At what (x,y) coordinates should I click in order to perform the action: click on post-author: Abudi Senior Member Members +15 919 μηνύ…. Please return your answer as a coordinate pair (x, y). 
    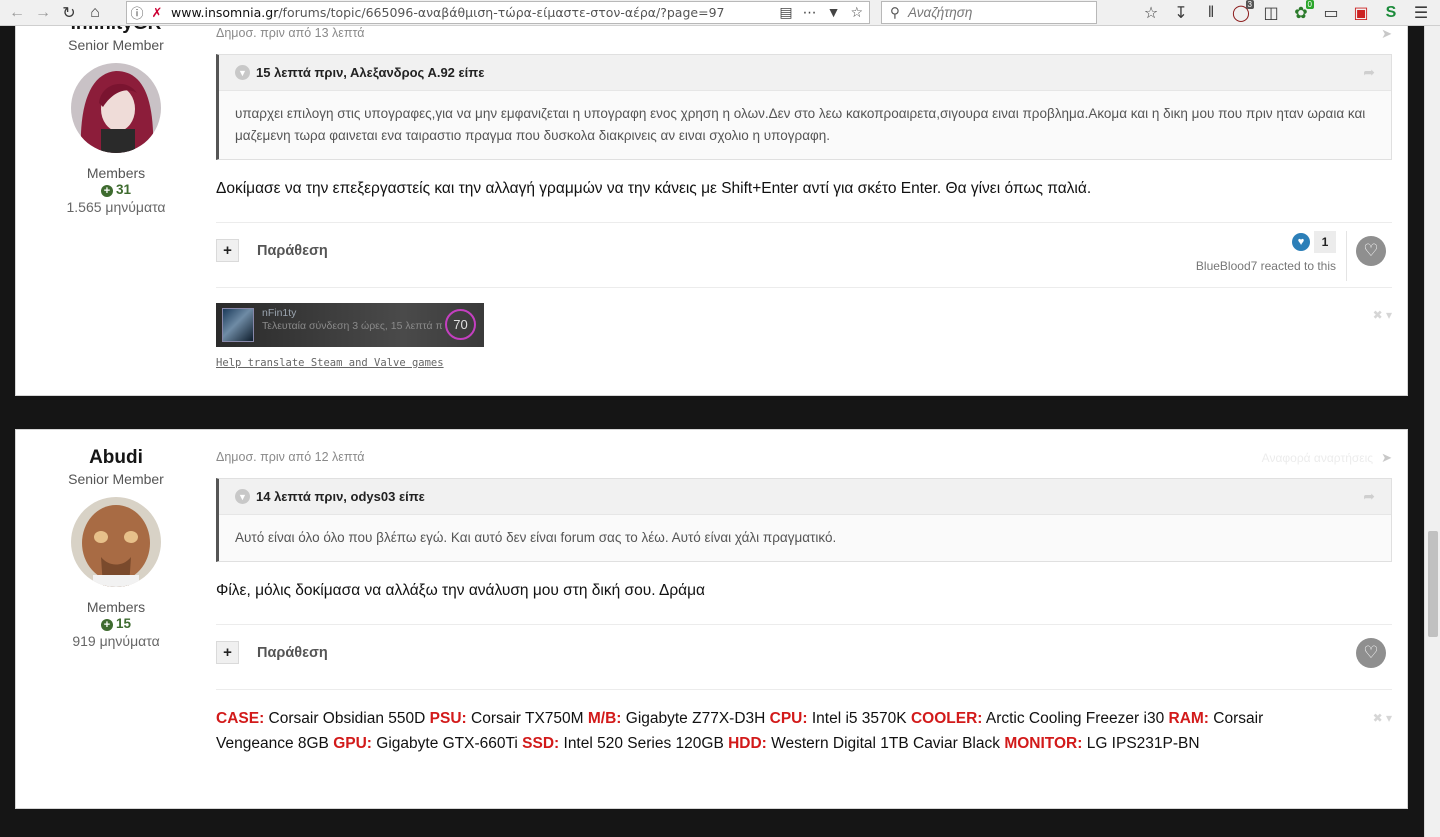
    Looking at the image, I should click on (116, 548).